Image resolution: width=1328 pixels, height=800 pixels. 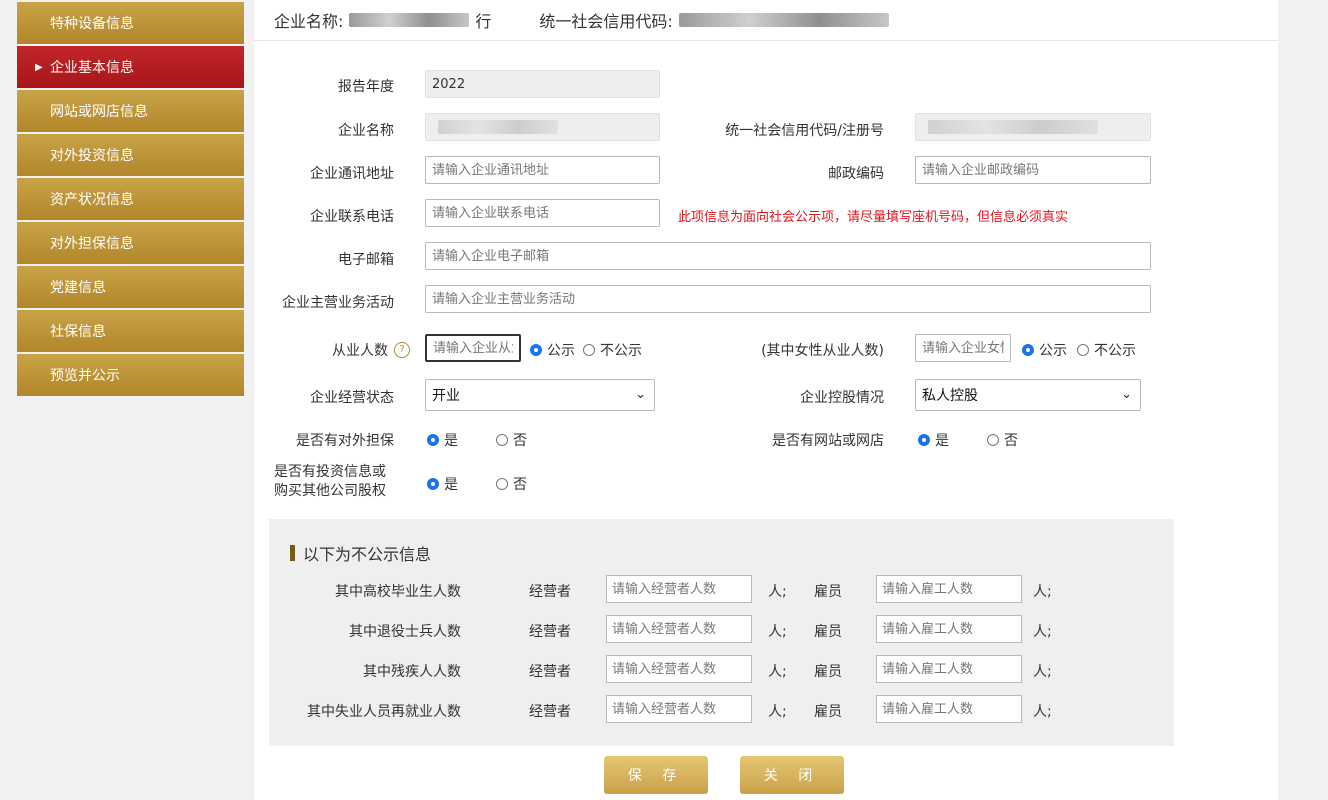 What do you see at coordinates (402, 350) in the screenshot?
I see `help-icon: ?` at bounding box center [402, 350].